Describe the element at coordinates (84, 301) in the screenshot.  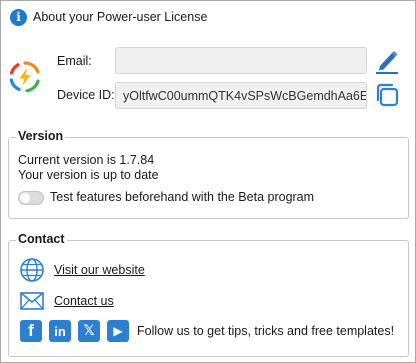
I see `contact-us-link: Contact us` at that location.